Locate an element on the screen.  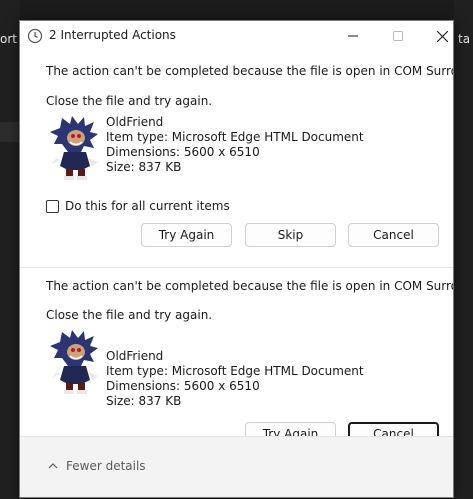
fewer-details-label: Fewer details is located at coordinates (106, 466).